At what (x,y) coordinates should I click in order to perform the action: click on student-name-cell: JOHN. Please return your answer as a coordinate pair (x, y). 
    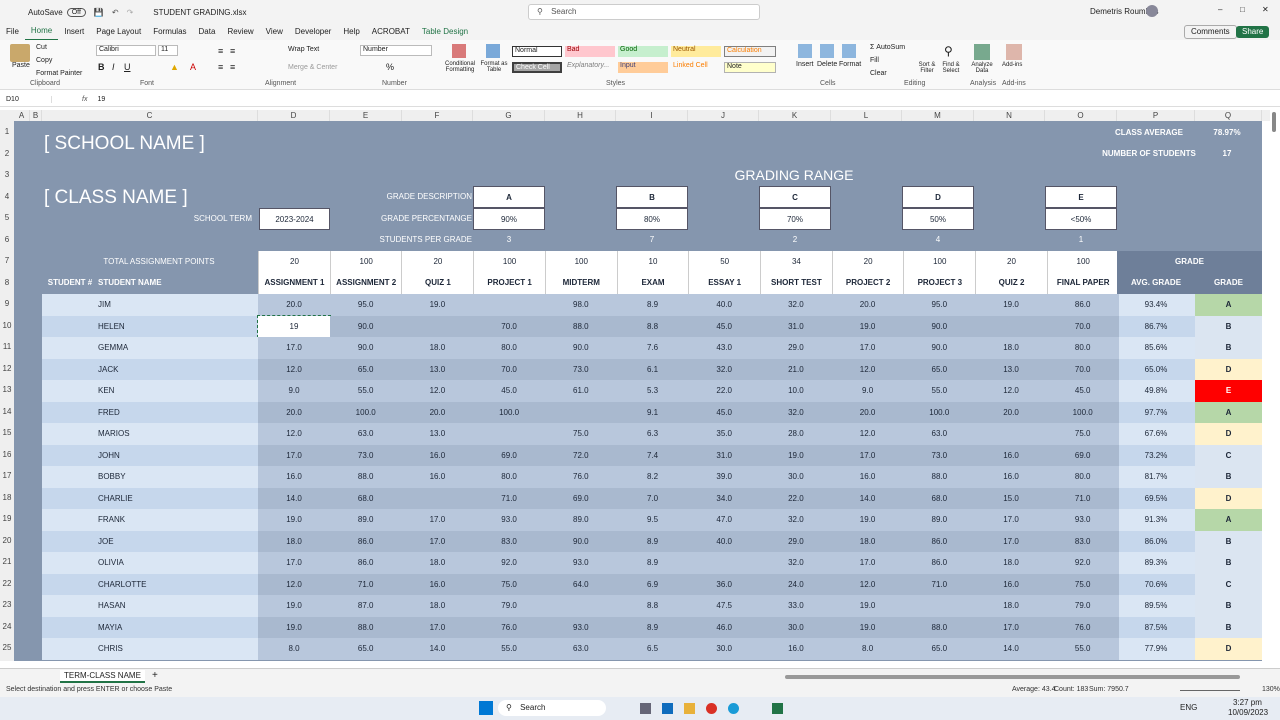
    Looking at the image, I should click on (178, 456).